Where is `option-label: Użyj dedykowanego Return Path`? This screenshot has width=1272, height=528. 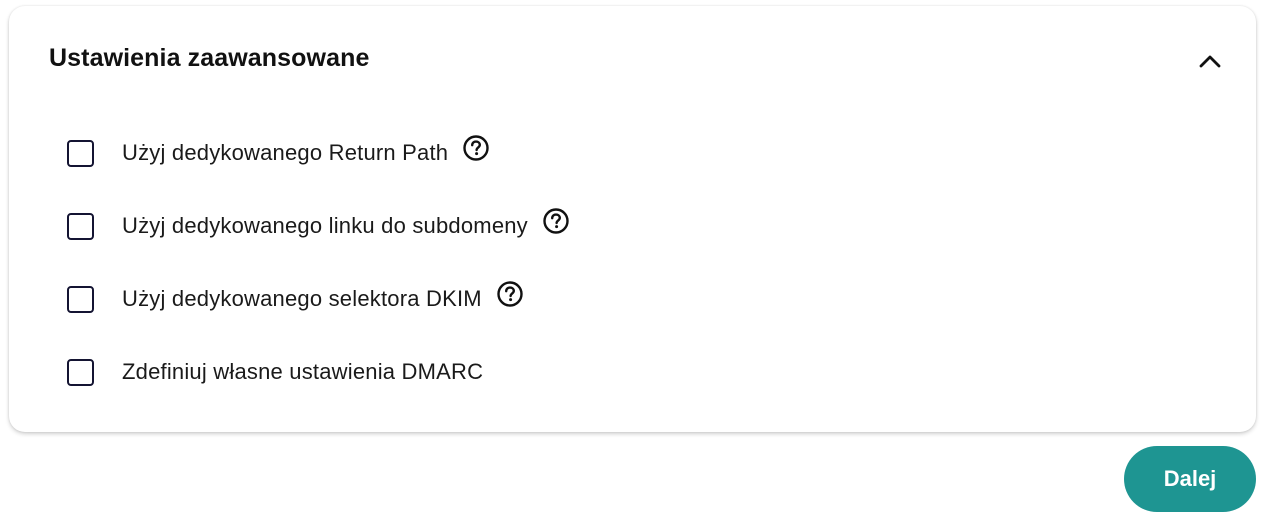 option-label: Użyj dedykowanego Return Path is located at coordinates (285, 152).